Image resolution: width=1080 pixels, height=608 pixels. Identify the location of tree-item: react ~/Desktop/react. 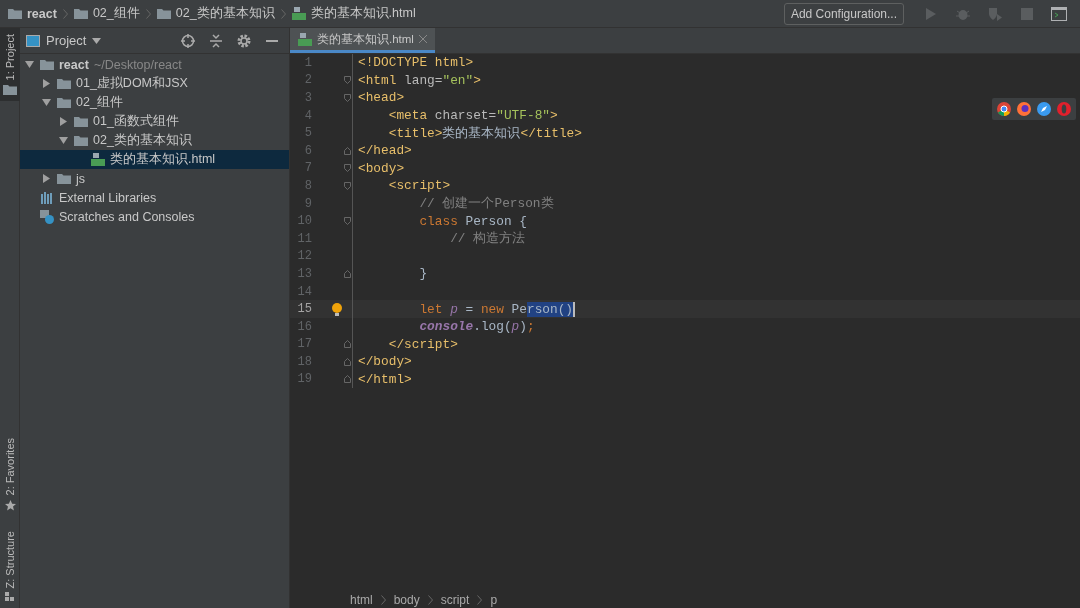
(154, 64).